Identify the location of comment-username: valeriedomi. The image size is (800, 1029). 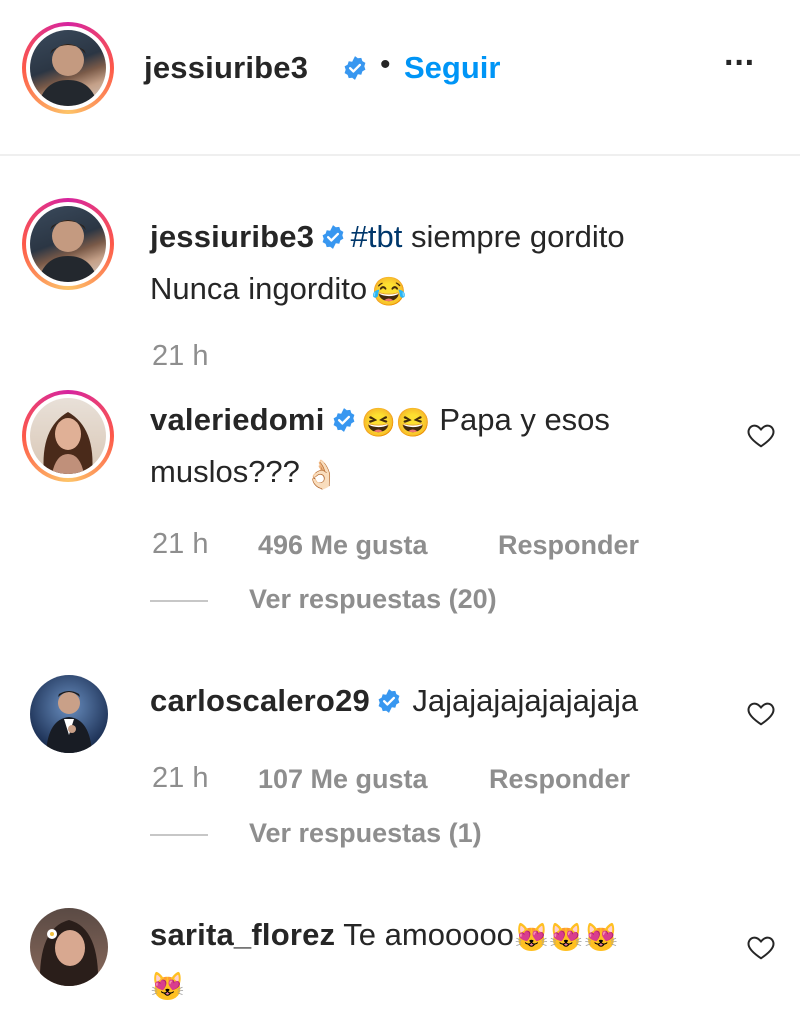
(237, 419).